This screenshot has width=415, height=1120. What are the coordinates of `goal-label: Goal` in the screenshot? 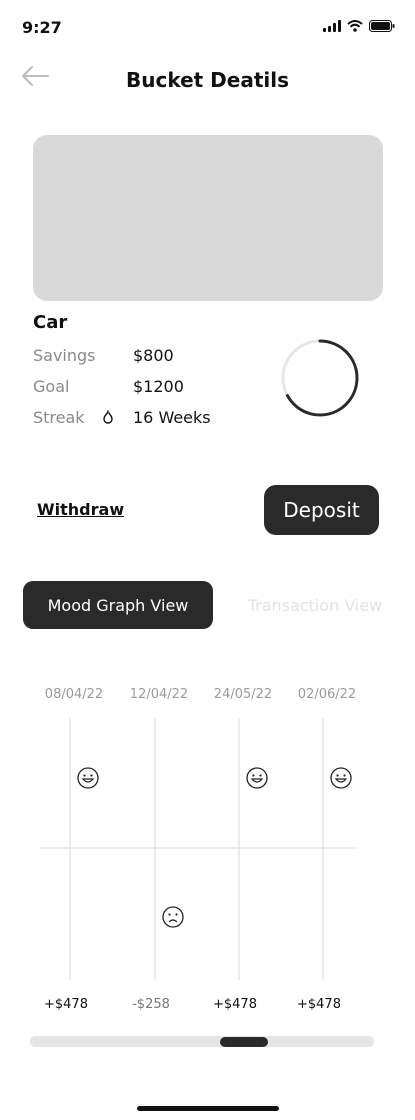 It's located at (51, 386).